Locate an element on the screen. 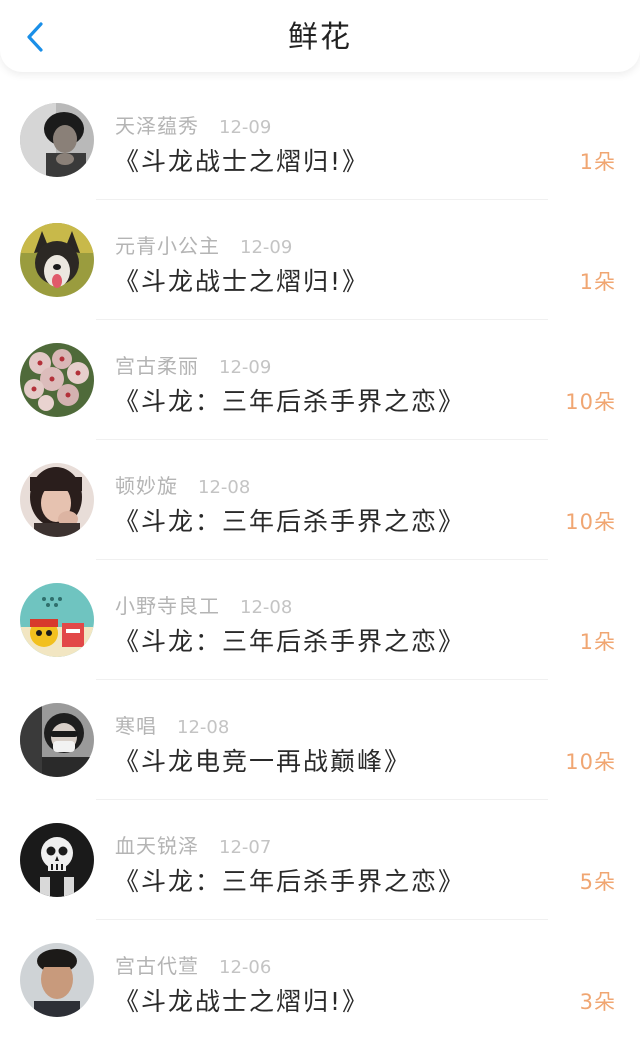  username: 天泽蕴秀 is located at coordinates (157, 126).